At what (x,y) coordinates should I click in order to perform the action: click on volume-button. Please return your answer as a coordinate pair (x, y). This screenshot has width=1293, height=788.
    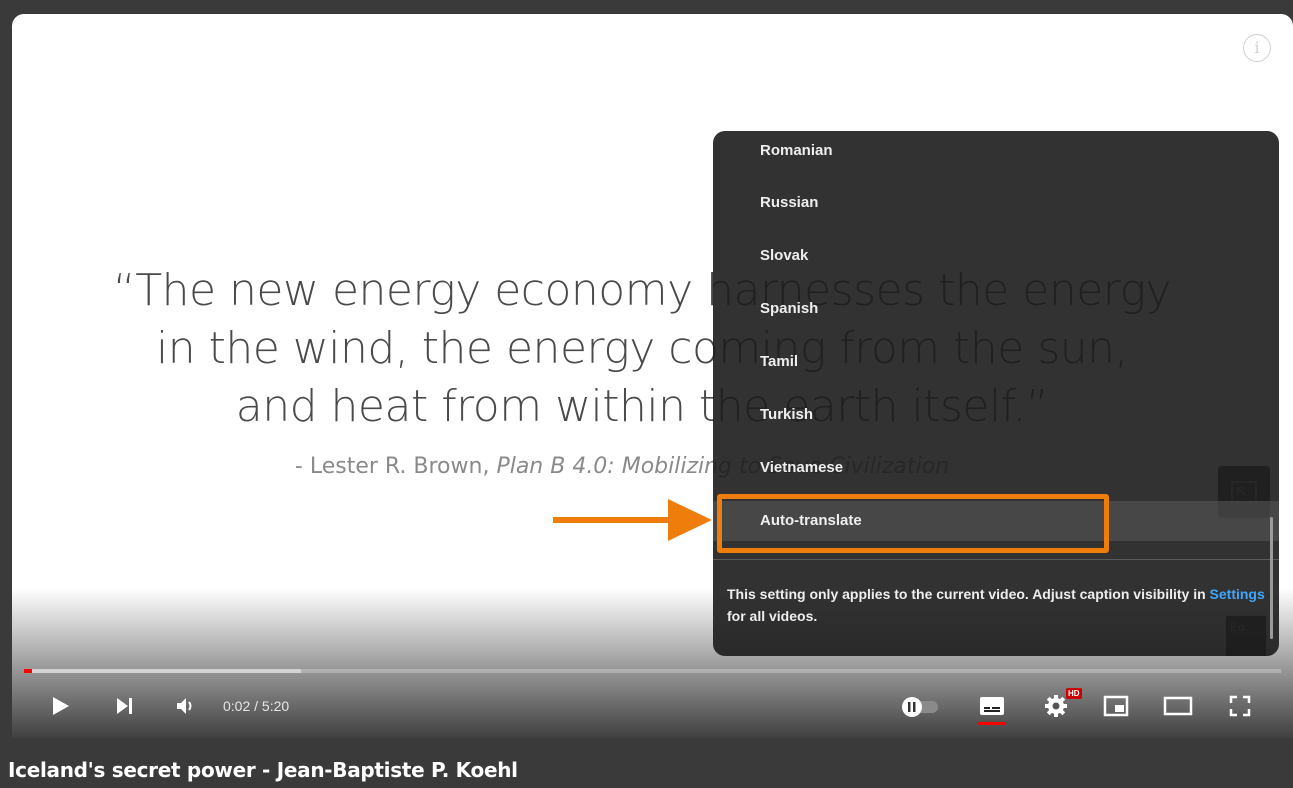
    Looking at the image, I should click on (186, 706).